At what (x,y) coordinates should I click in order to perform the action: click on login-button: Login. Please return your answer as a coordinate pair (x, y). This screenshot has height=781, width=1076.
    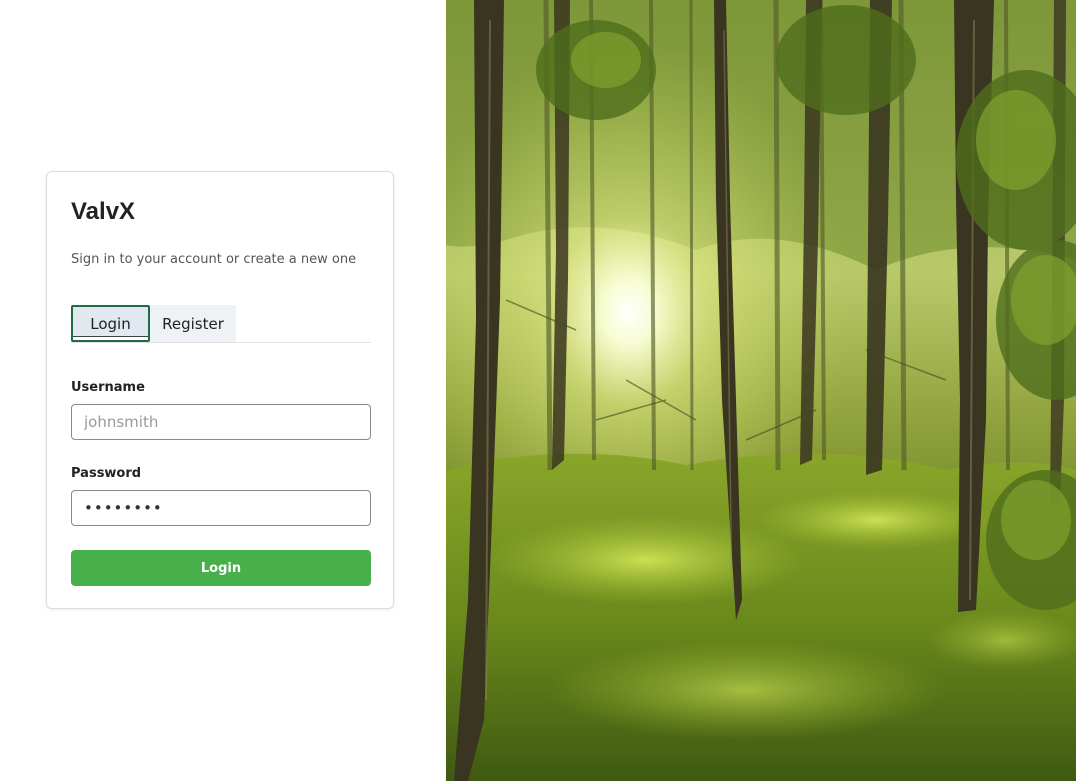
    Looking at the image, I should click on (221, 568).